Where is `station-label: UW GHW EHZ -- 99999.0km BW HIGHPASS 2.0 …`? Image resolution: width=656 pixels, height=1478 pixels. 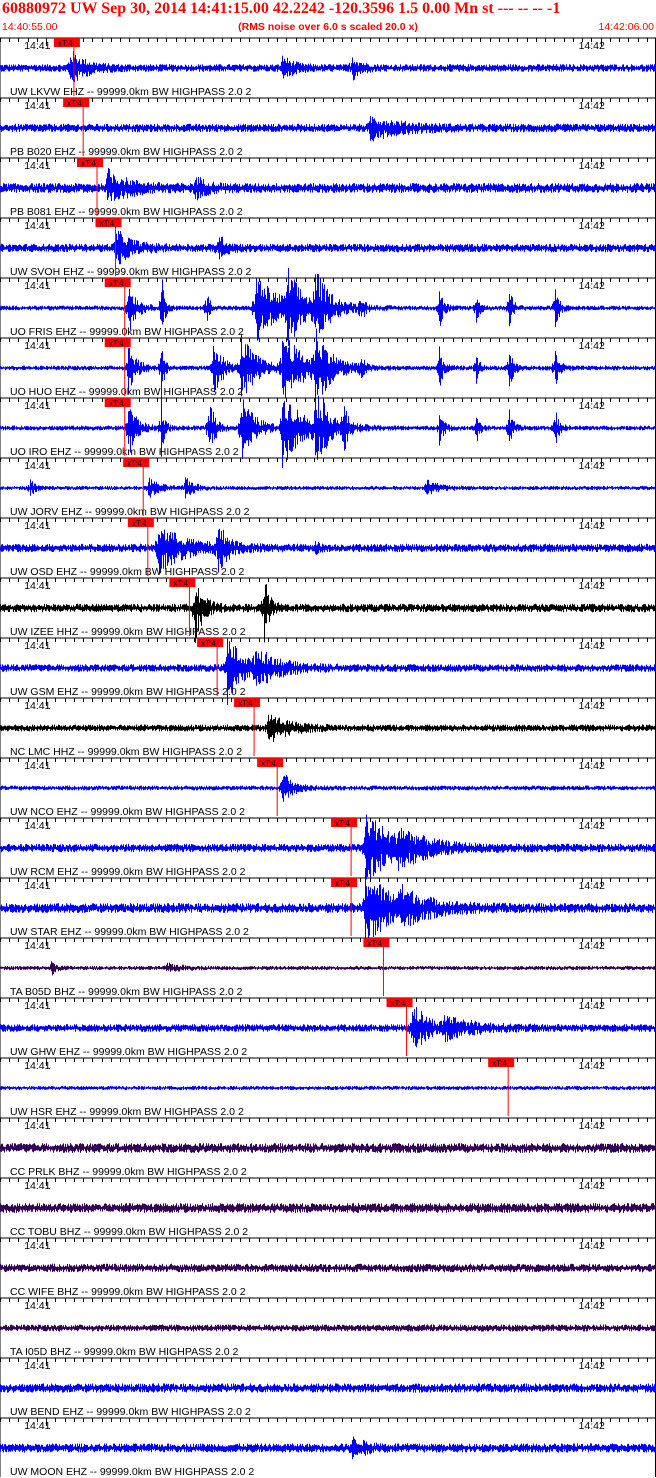
station-label: UW GHW EHZ -- 99999.0km BW HIGHPASS 2.0 … is located at coordinates (128, 1052).